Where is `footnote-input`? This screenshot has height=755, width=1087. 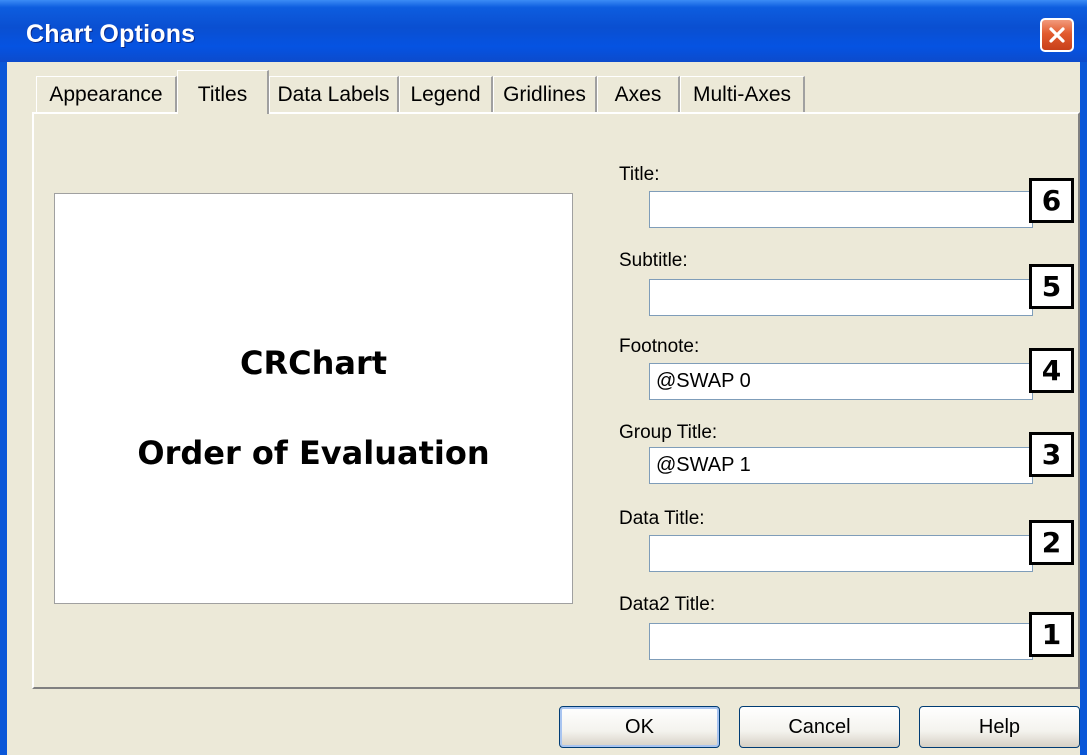 footnote-input is located at coordinates (841, 381).